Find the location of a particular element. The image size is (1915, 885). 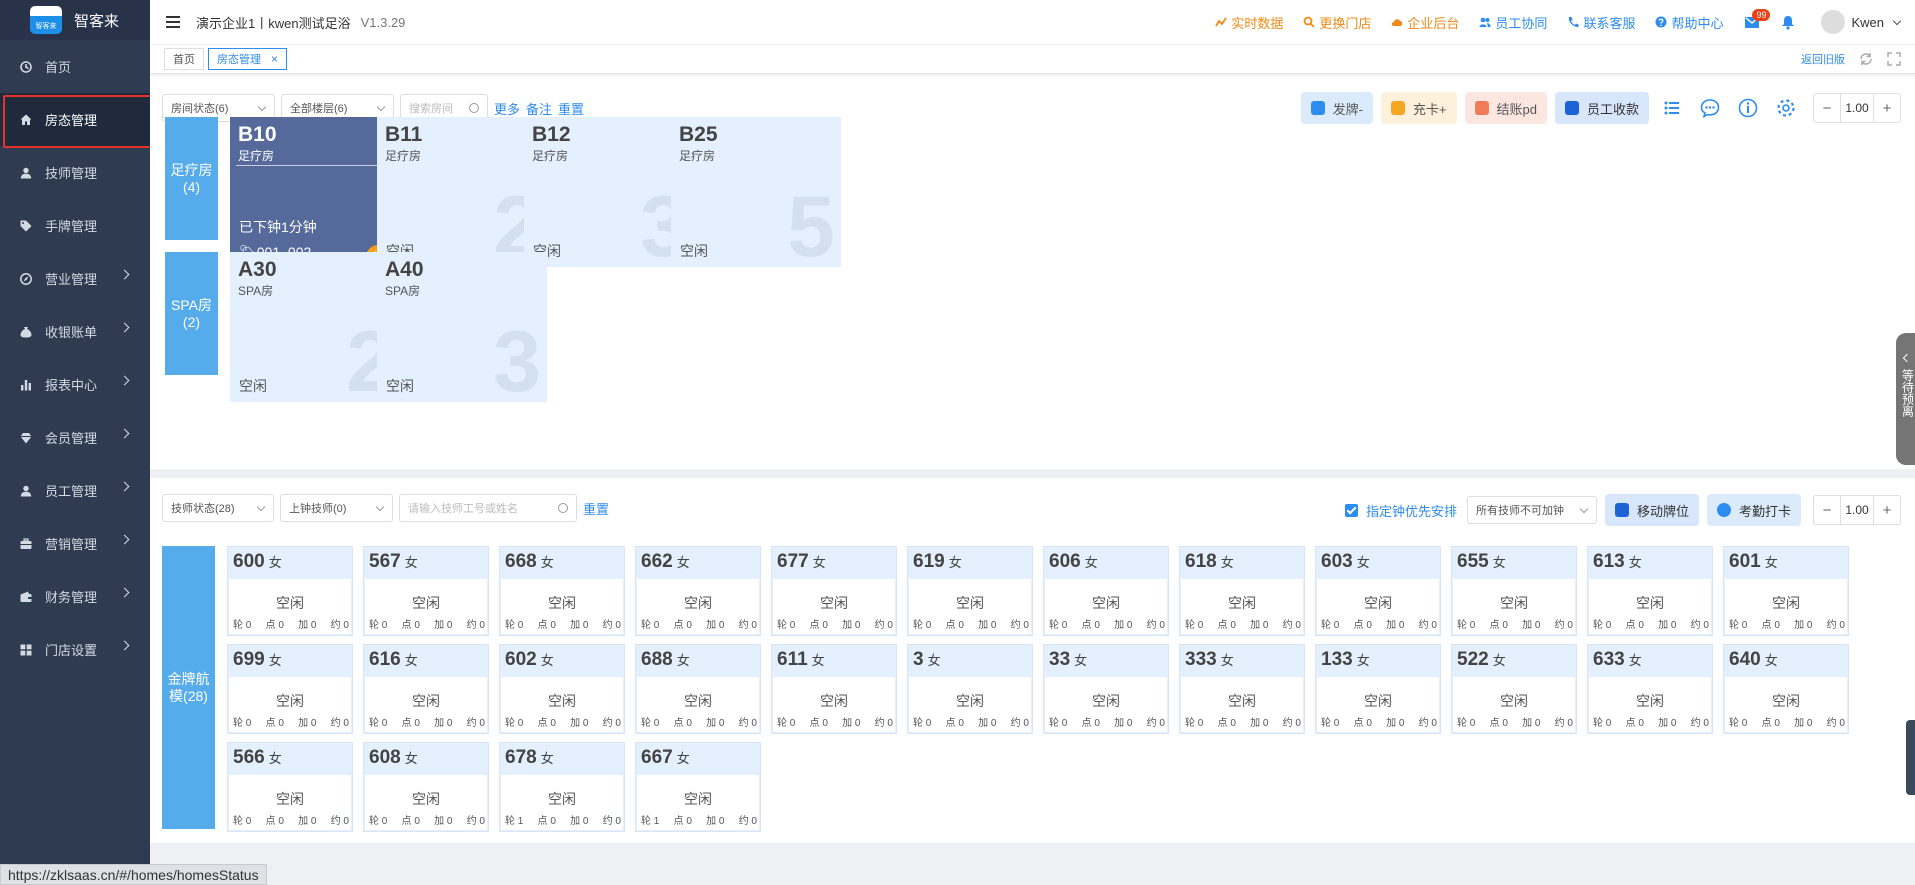

tech-status-select: 技师状态(28) is located at coordinates (218, 508).